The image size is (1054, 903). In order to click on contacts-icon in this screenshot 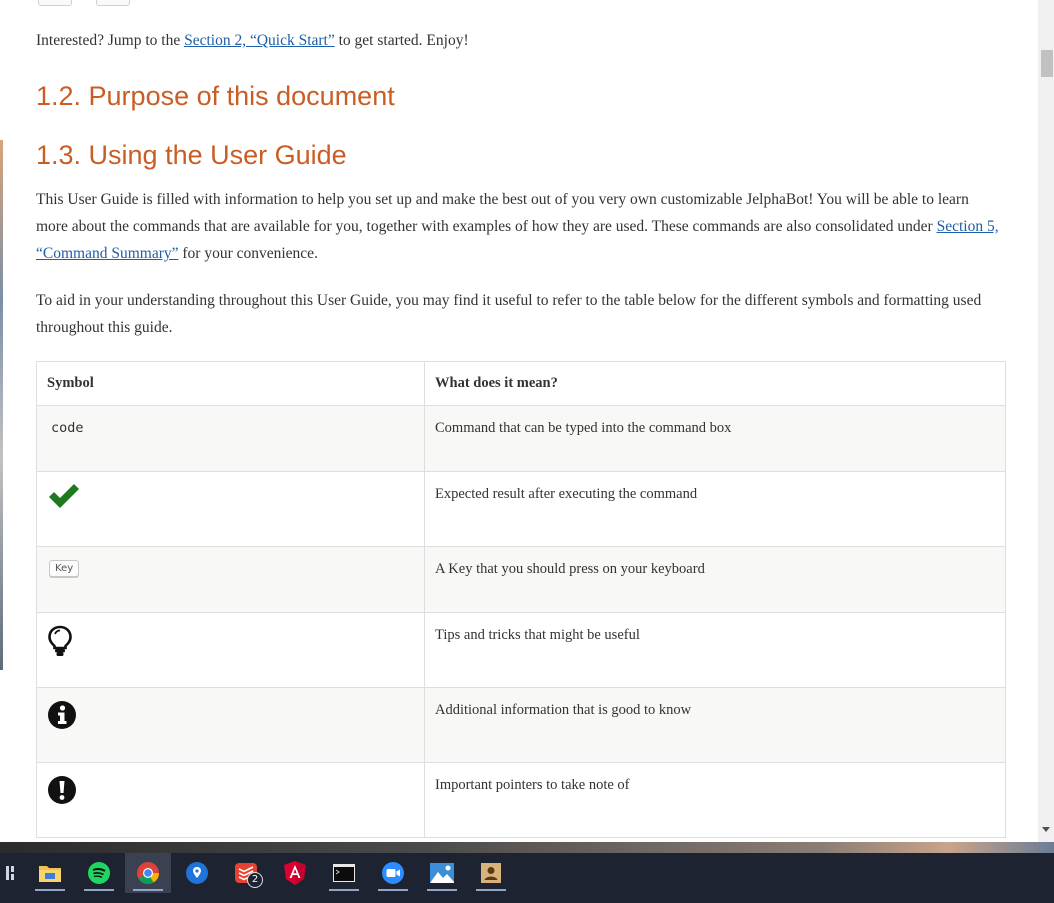, I will do `click(491, 873)`.